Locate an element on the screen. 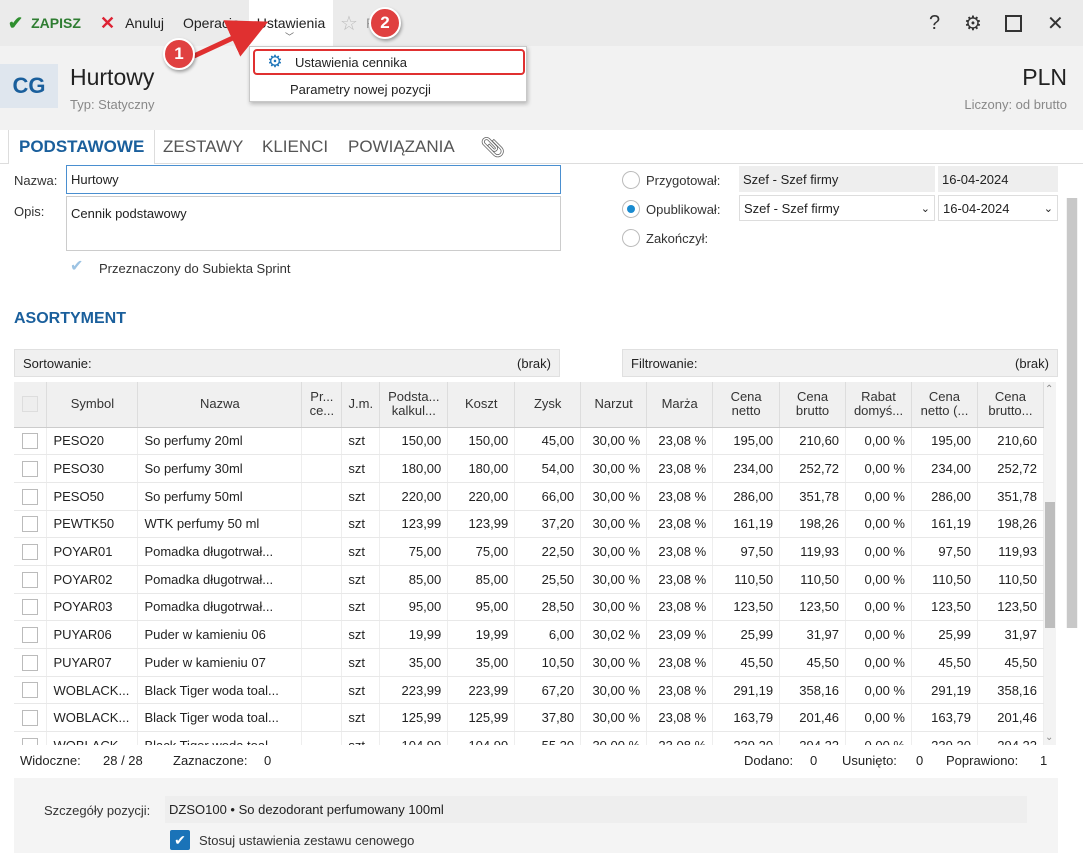 The height and width of the screenshot is (853, 1083). tab-sets: ZESTAWY is located at coordinates (203, 147).